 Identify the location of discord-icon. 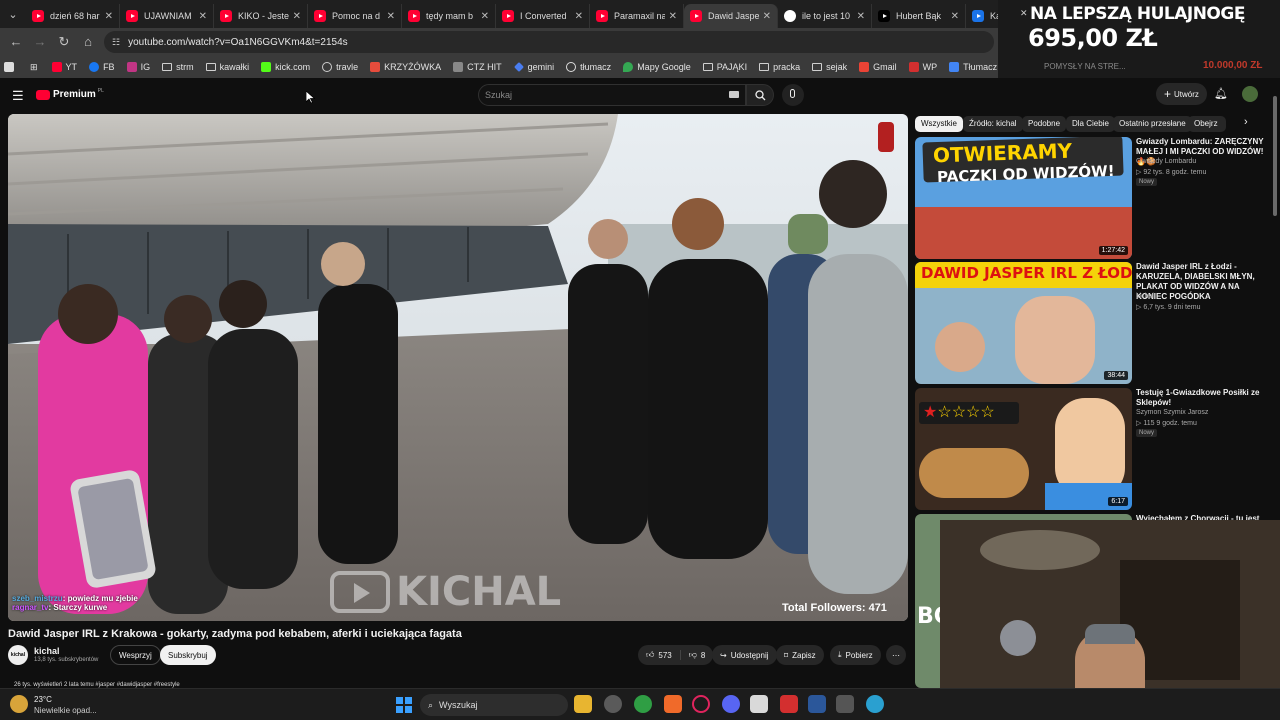
(731, 704).